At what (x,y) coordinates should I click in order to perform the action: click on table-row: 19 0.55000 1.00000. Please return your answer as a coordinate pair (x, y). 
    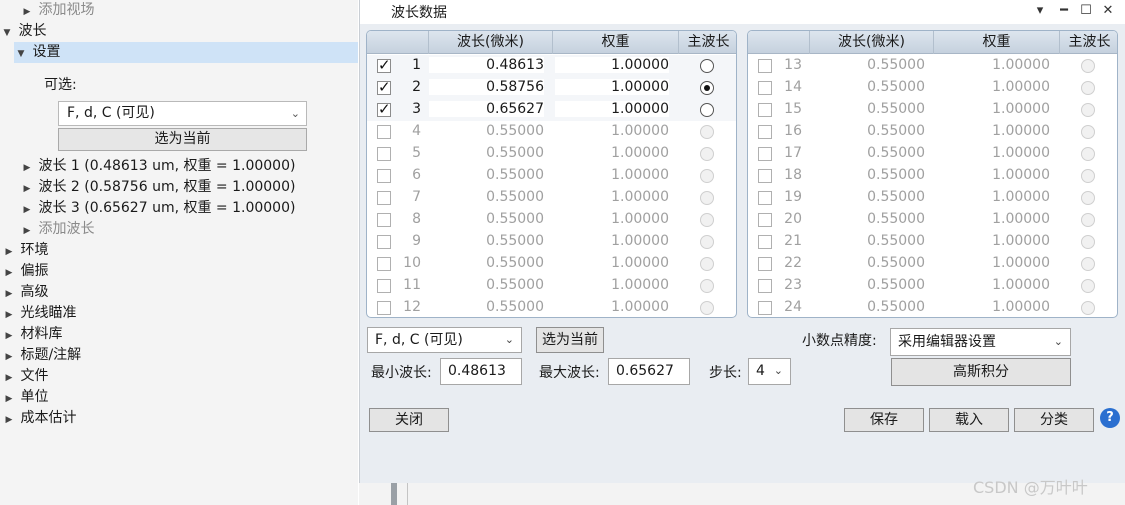
    Looking at the image, I should click on (932, 198).